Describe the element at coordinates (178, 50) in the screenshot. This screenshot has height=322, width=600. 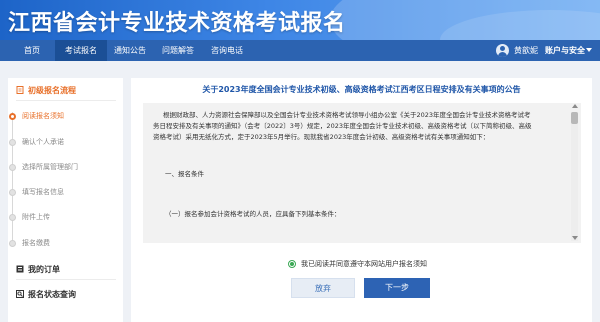
I see `nav-faq: 问题解答` at that location.